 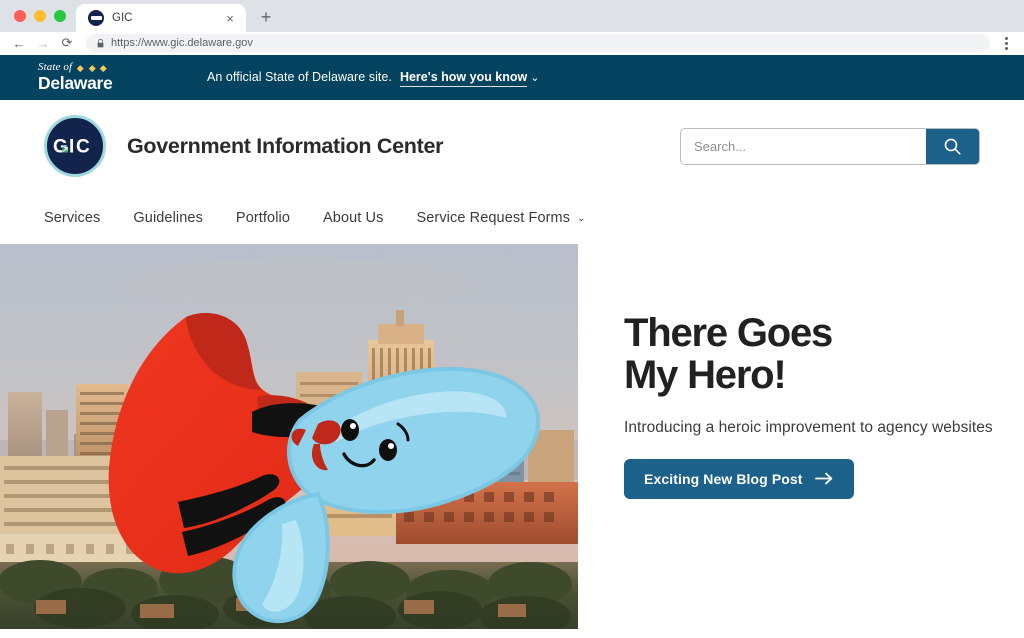 I want to click on reload-icon: ⟳, so click(x=67, y=43).